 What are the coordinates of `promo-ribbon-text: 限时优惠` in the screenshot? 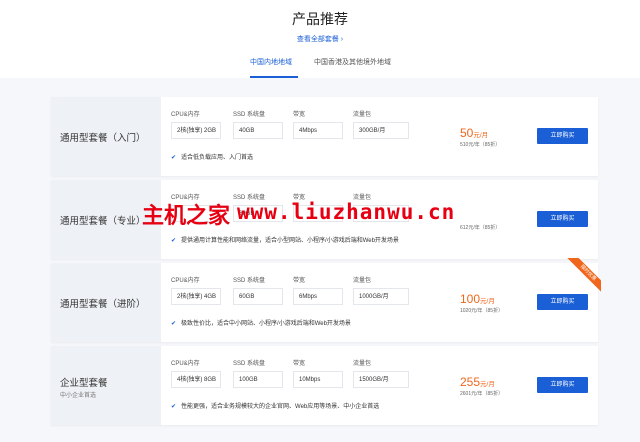 It's located at (583, 276).